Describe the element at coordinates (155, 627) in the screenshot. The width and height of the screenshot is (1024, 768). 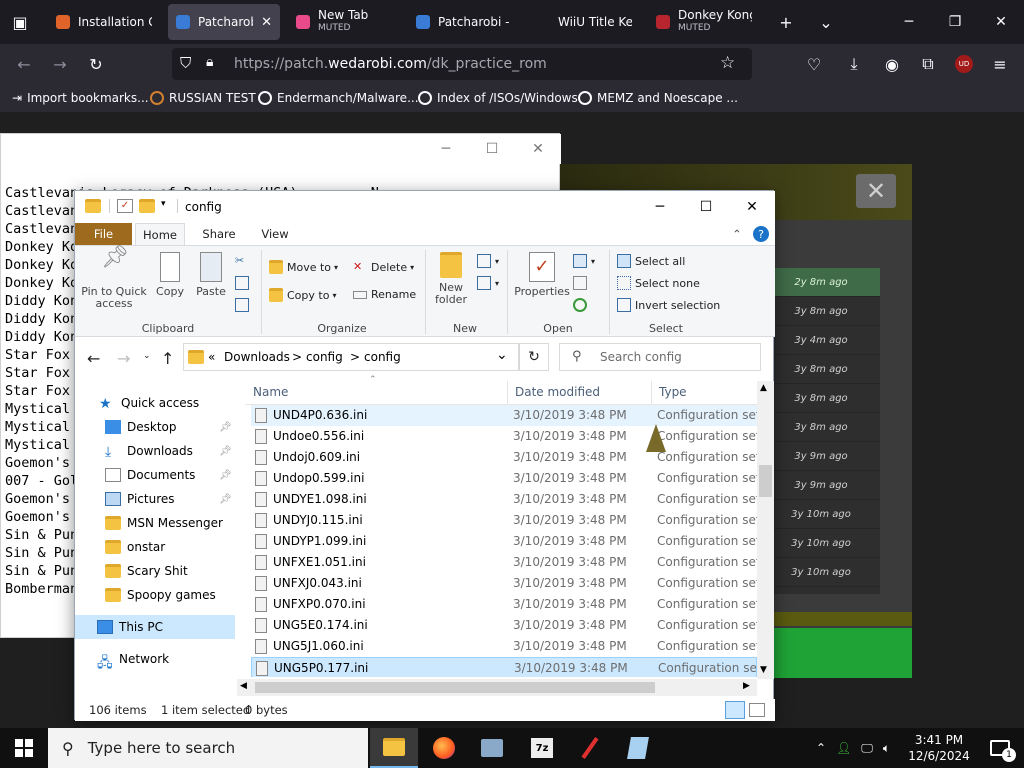
I see `nav-item-this-pc: This PC` at that location.